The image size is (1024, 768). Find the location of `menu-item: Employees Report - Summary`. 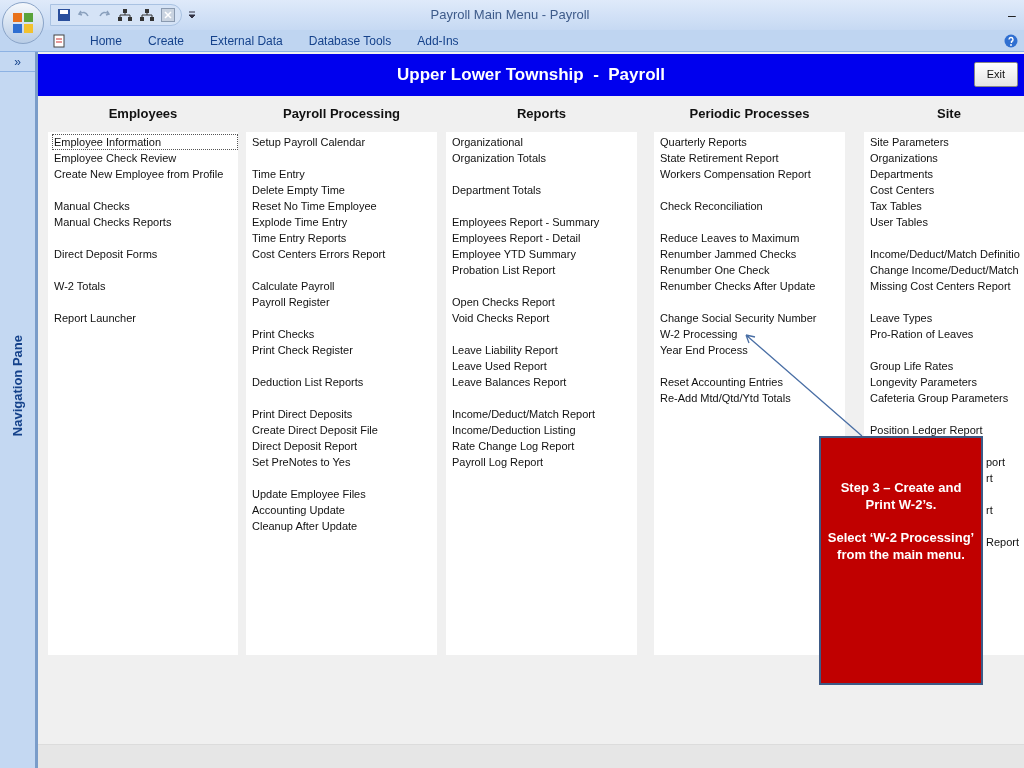

menu-item: Employees Report - Summary is located at coordinates (526, 222).